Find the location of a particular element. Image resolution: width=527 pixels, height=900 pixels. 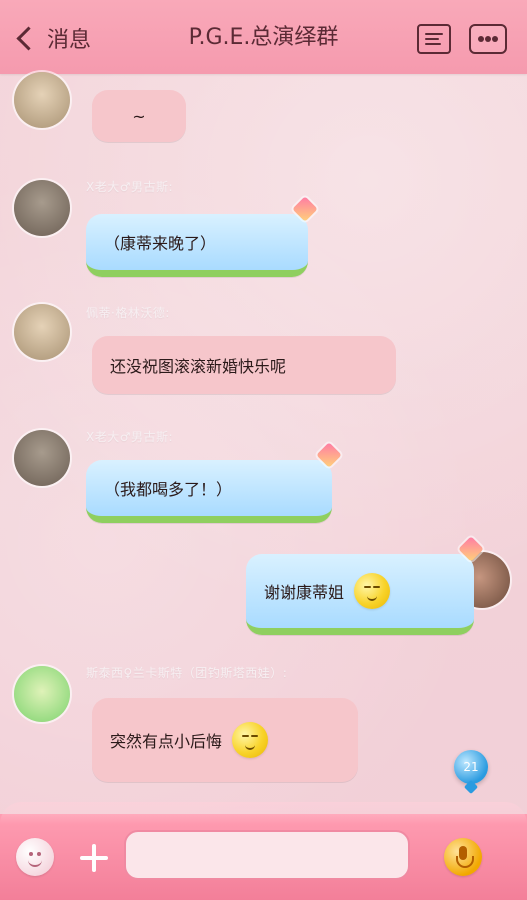

message-bubble: 还没祝图滚滚新婚快乐呢 is located at coordinates (244, 365).